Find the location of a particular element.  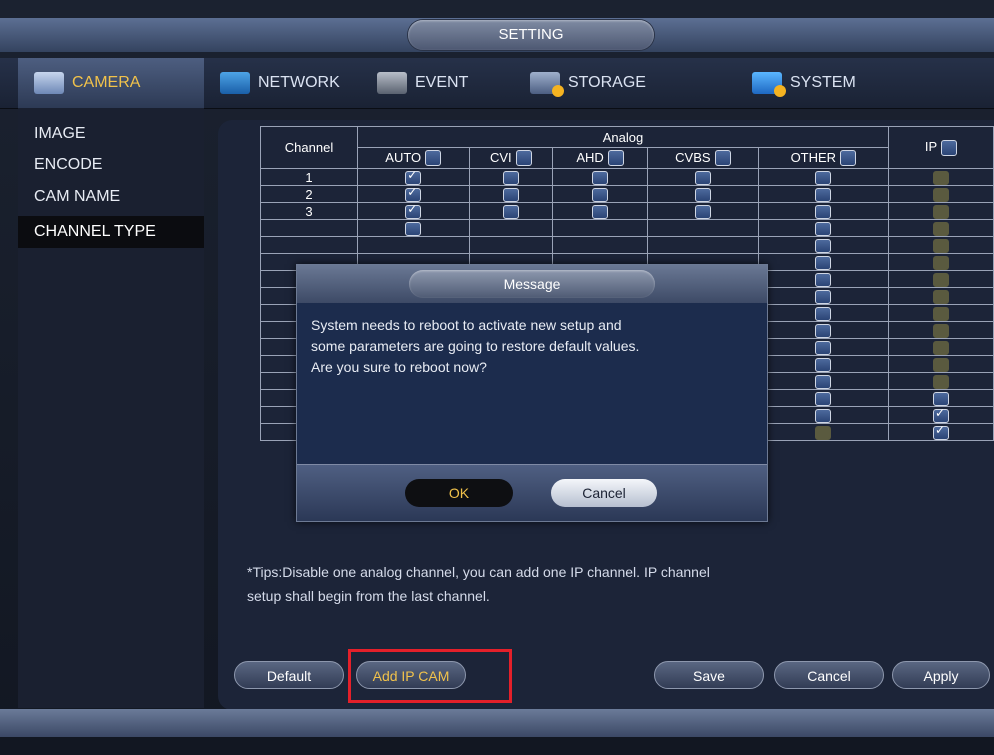

storage-icon is located at coordinates (547, 84).